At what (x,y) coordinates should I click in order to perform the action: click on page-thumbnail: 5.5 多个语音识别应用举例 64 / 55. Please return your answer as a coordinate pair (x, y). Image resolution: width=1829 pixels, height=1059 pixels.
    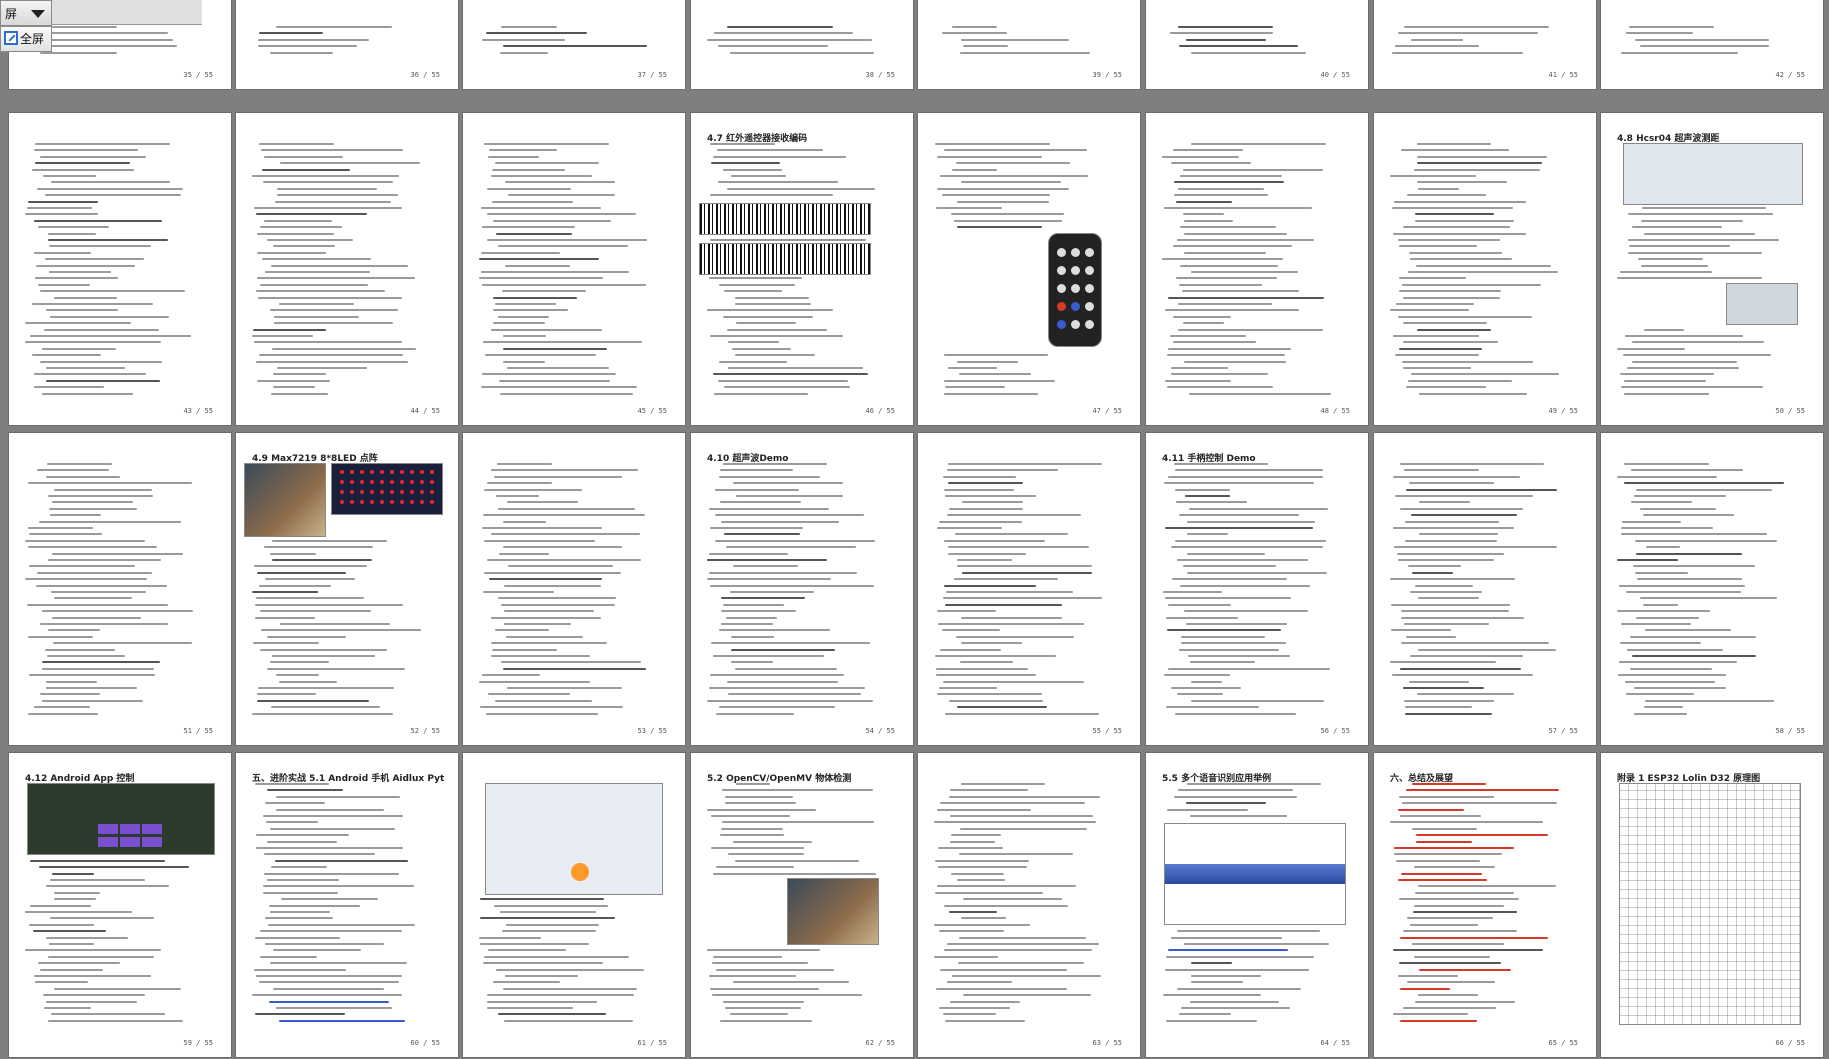
    Looking at the image, I should click on (1257, 905).